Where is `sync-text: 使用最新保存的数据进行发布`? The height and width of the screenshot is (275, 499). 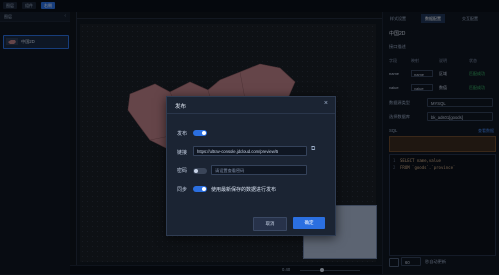
sync-text: 使用最新保存的数据进行发布 is located at coordinates (244, 190).